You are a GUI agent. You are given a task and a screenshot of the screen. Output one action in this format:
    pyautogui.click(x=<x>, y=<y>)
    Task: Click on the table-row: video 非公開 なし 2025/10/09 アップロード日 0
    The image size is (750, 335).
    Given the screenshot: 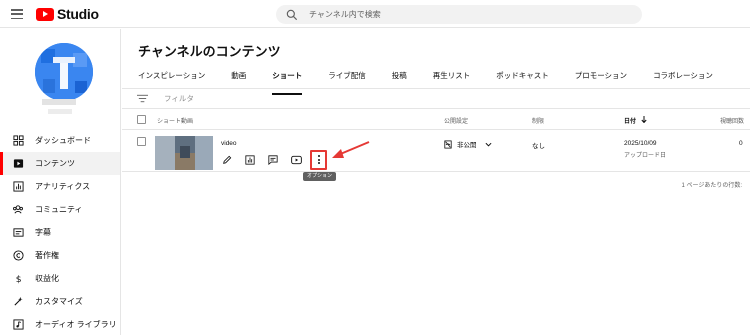 What is the action you would take?
    pyautogui.click(x=436, y=151)
    